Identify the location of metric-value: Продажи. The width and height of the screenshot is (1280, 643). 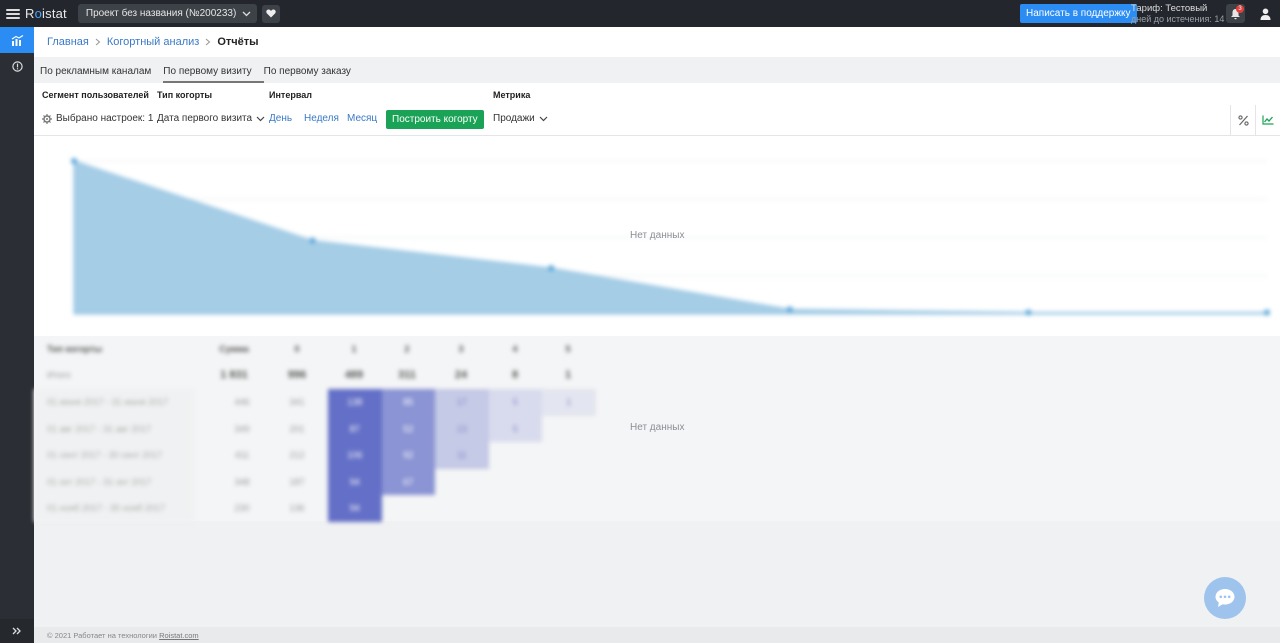
(514, 118).